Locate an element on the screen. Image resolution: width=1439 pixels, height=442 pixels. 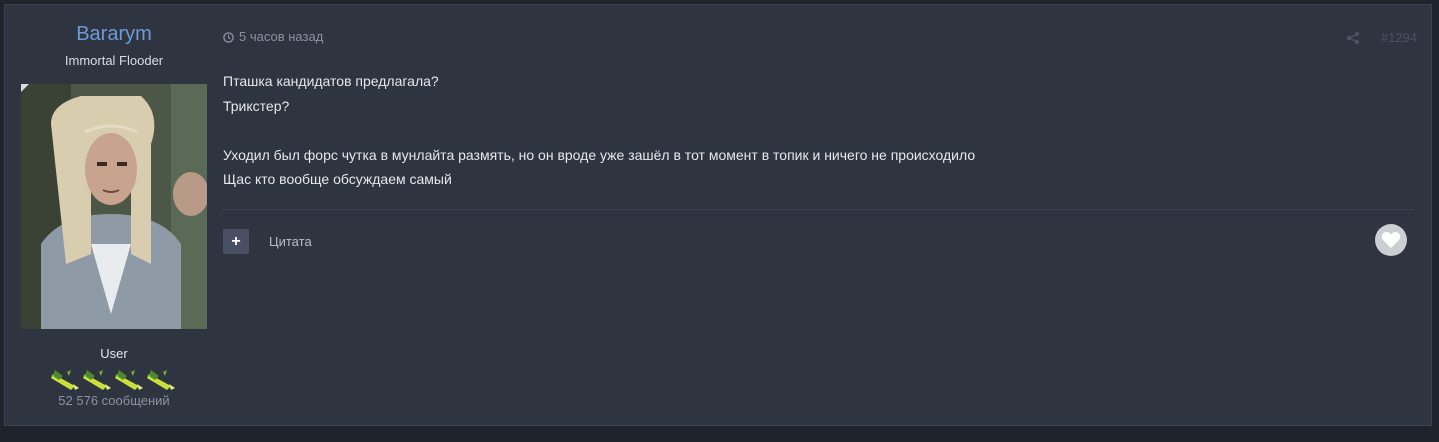
badges is located at coordinates (113, 379).